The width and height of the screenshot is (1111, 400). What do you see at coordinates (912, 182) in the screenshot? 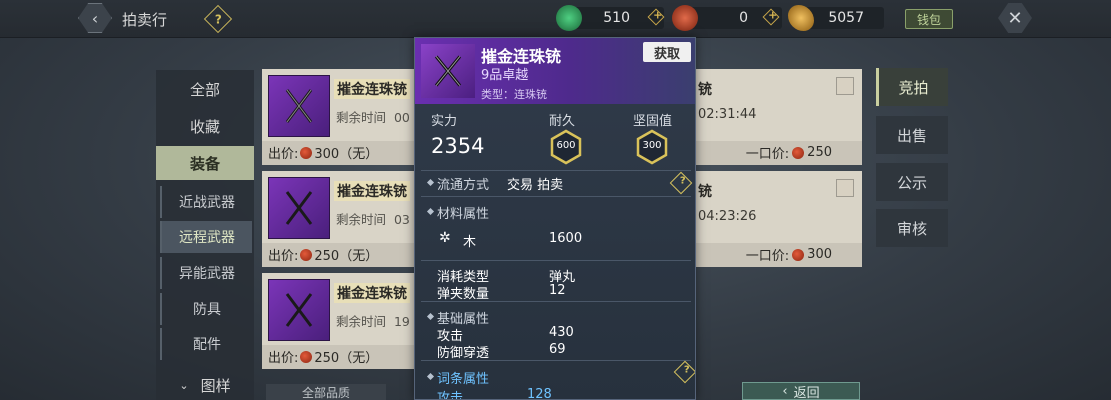
I see `tab-public: 公示` at bounding box center [912, 182].